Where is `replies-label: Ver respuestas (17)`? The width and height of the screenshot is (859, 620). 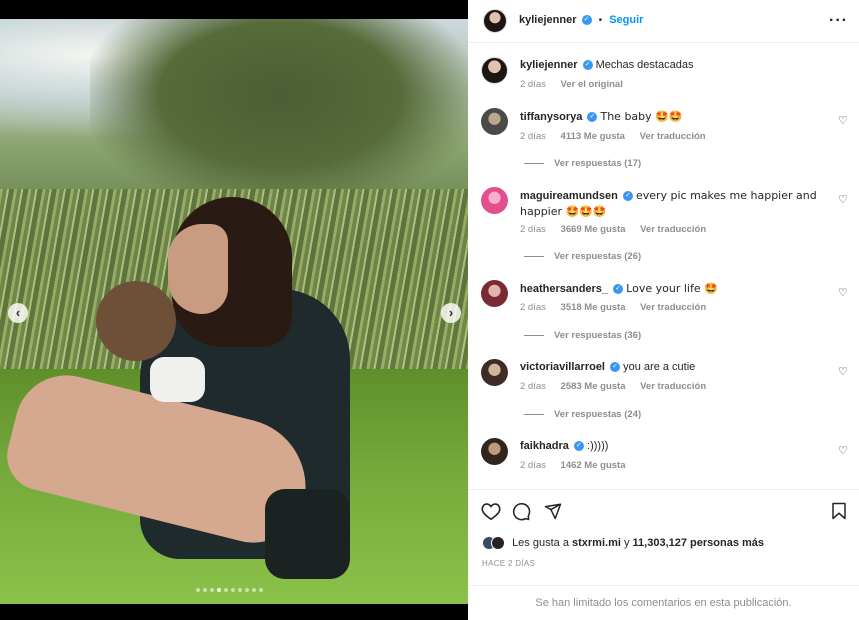 replies-label: Ver respuestas (17) is located at coordinates (598, 163).